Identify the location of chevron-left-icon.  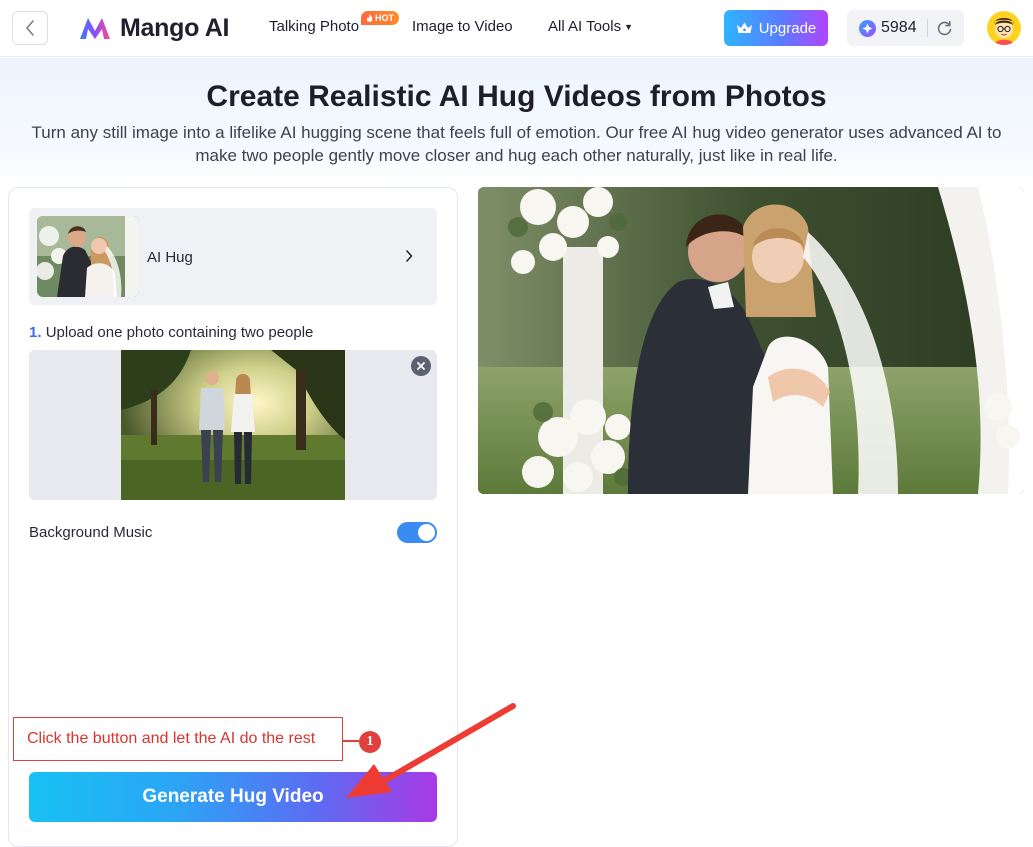
(30, 28).